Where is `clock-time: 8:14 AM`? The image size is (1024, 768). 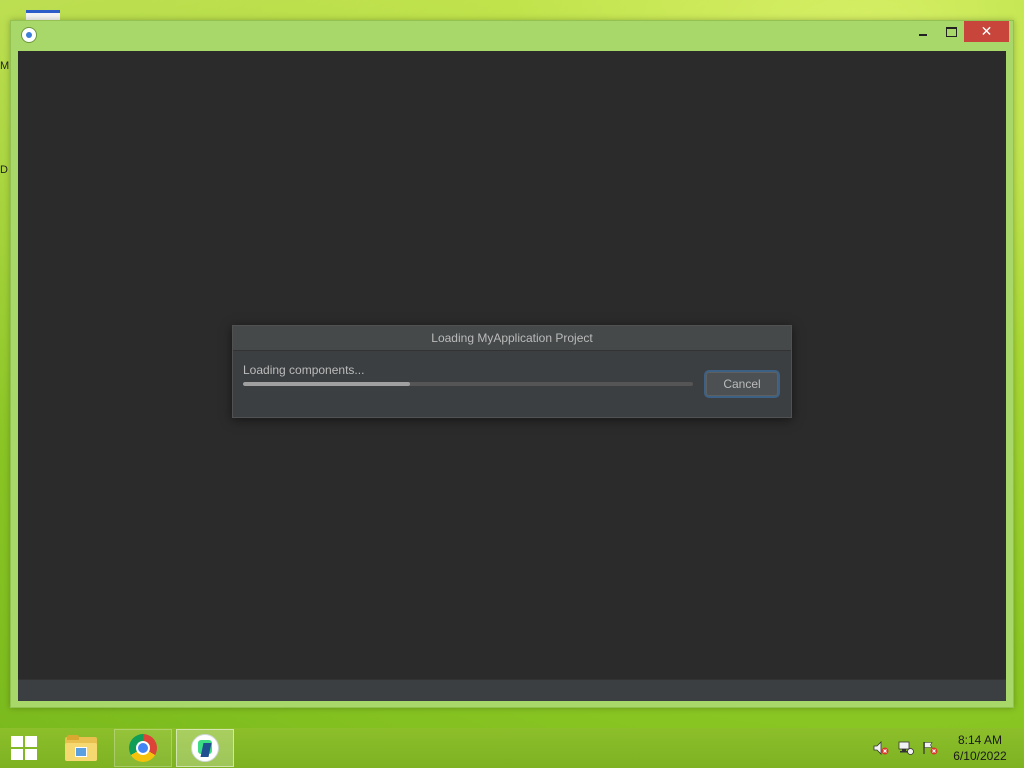
clock-time: 8:14 AM is located at coordinates (980, 740).